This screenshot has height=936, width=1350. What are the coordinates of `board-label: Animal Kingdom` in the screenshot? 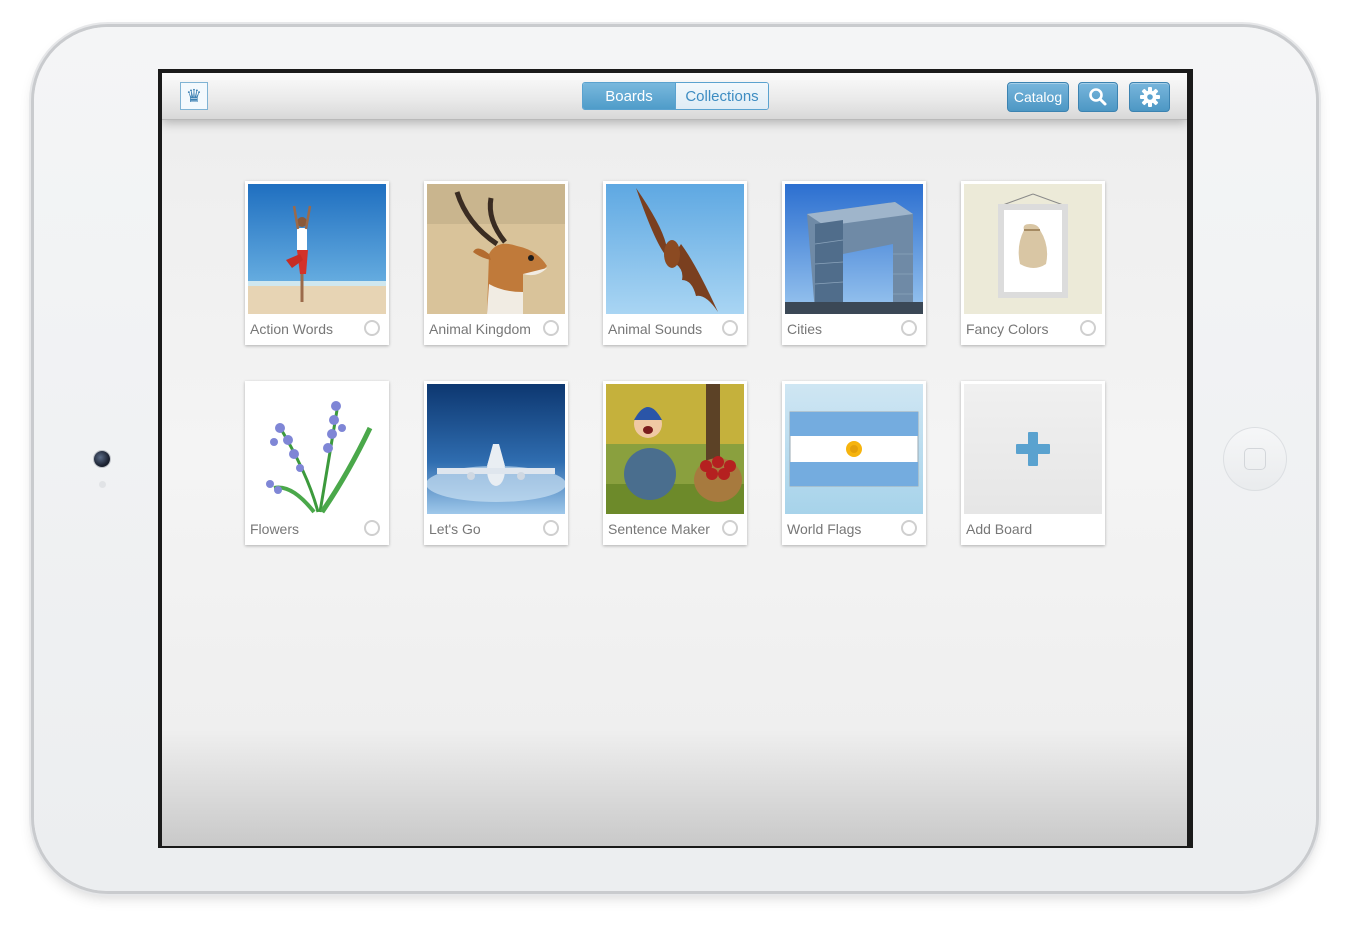 It's located at (480, 329).